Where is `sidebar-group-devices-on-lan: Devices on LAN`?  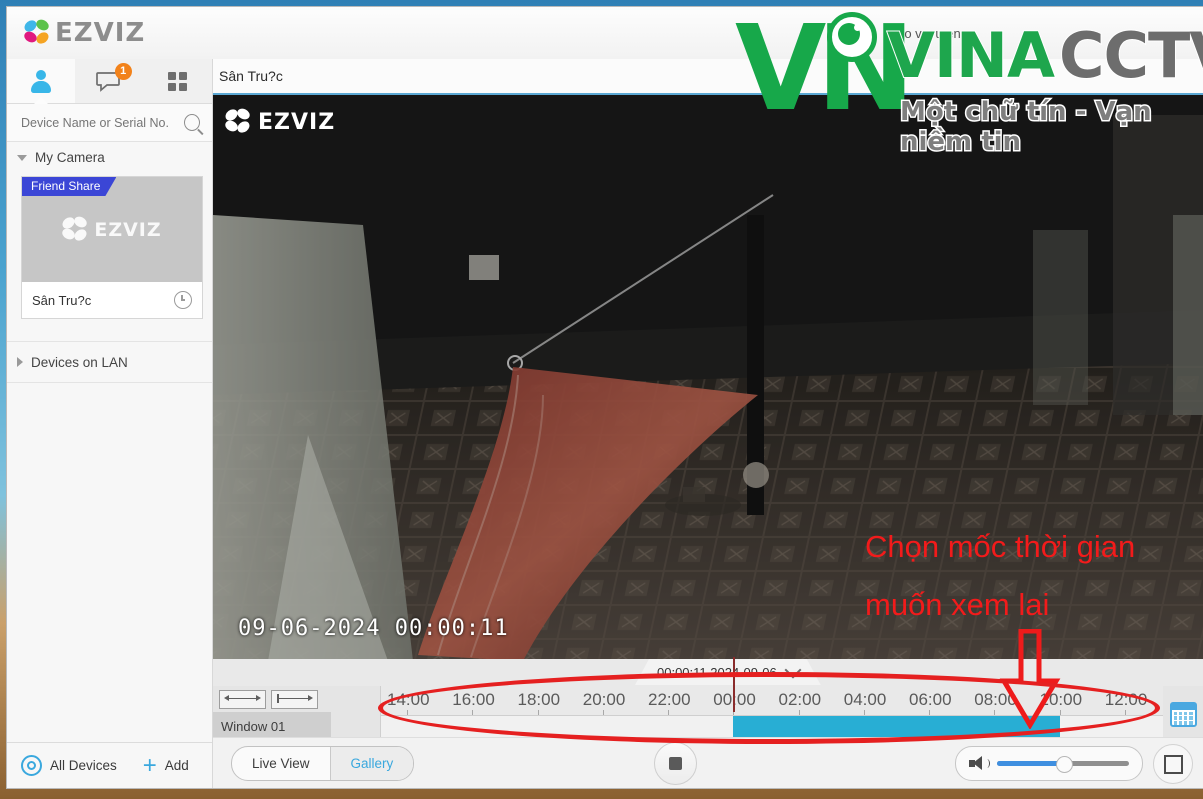
sidebar-group-devices-on-lan: Devices on LAN is located at coordinates (109, 362).